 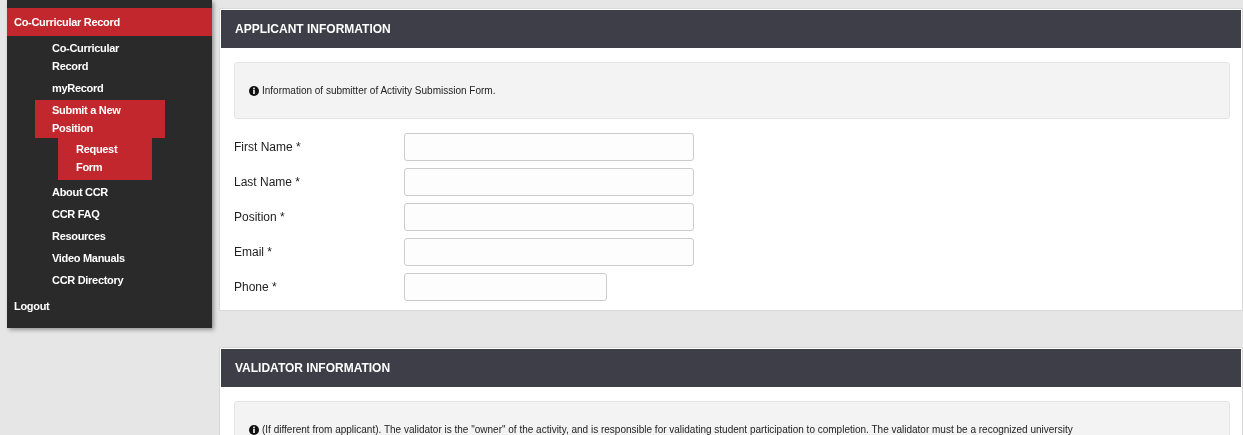 What do you see at coordinates (109, 22) in the screenshot?
I see `sidebar-item: Co-Curricular Record` at bounding box center [109, 22].